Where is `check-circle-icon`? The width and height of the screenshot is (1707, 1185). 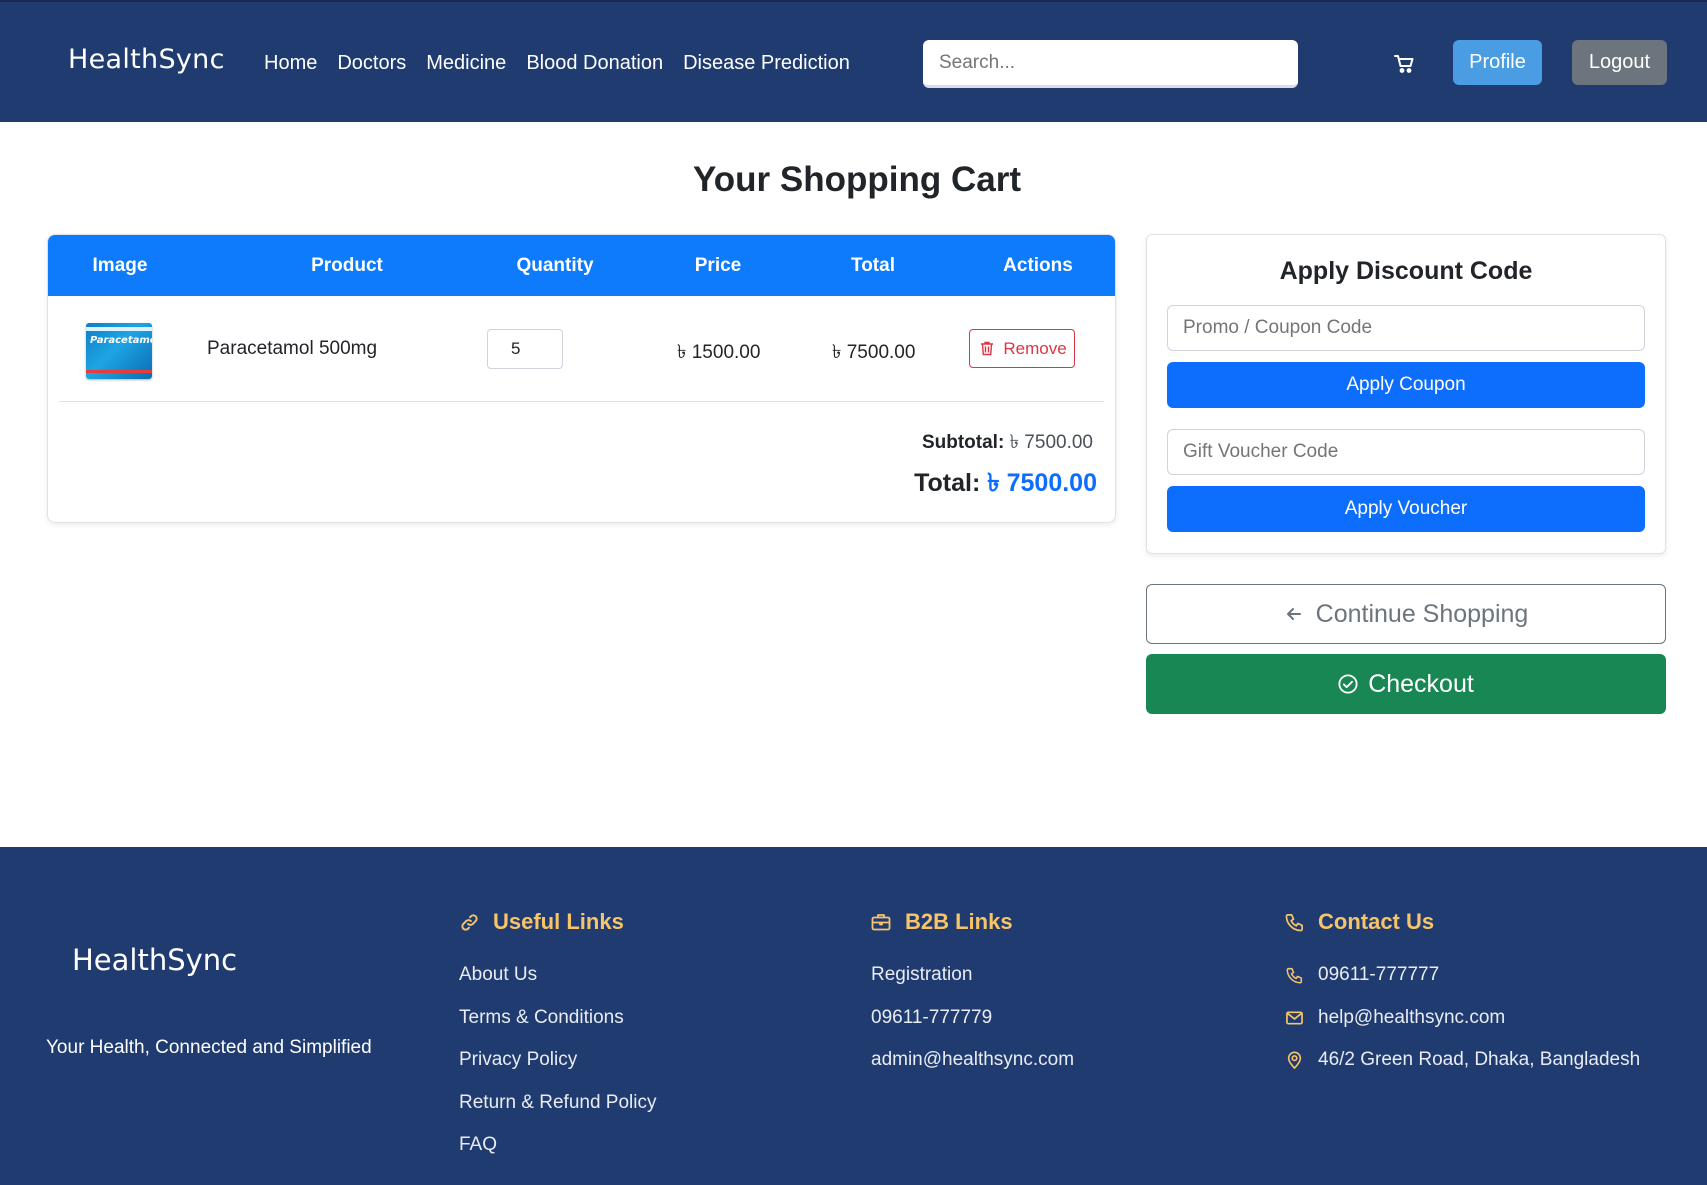 check-circle-icon is located at coordinates (1348, 684).